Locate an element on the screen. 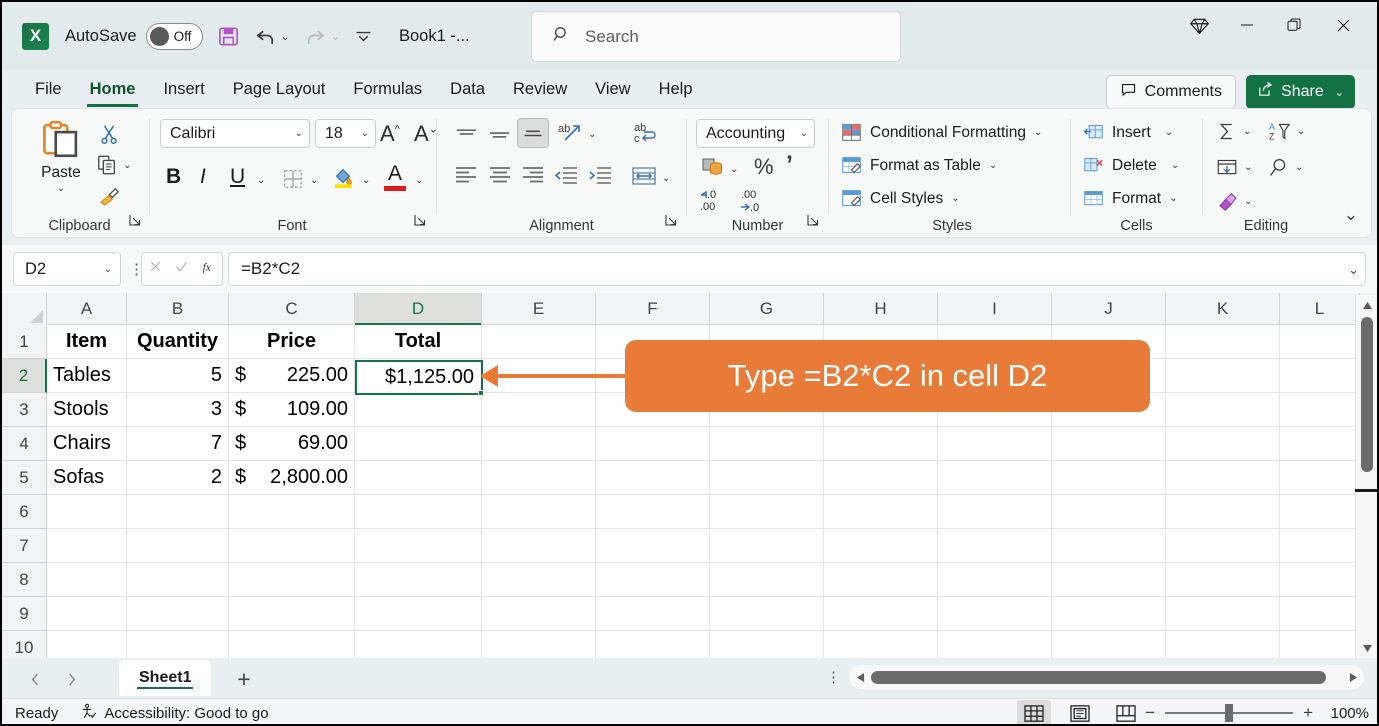 The height and width of the screenshot is (726, 1379). column-header-j: J is located at coordinates (1109, 309).